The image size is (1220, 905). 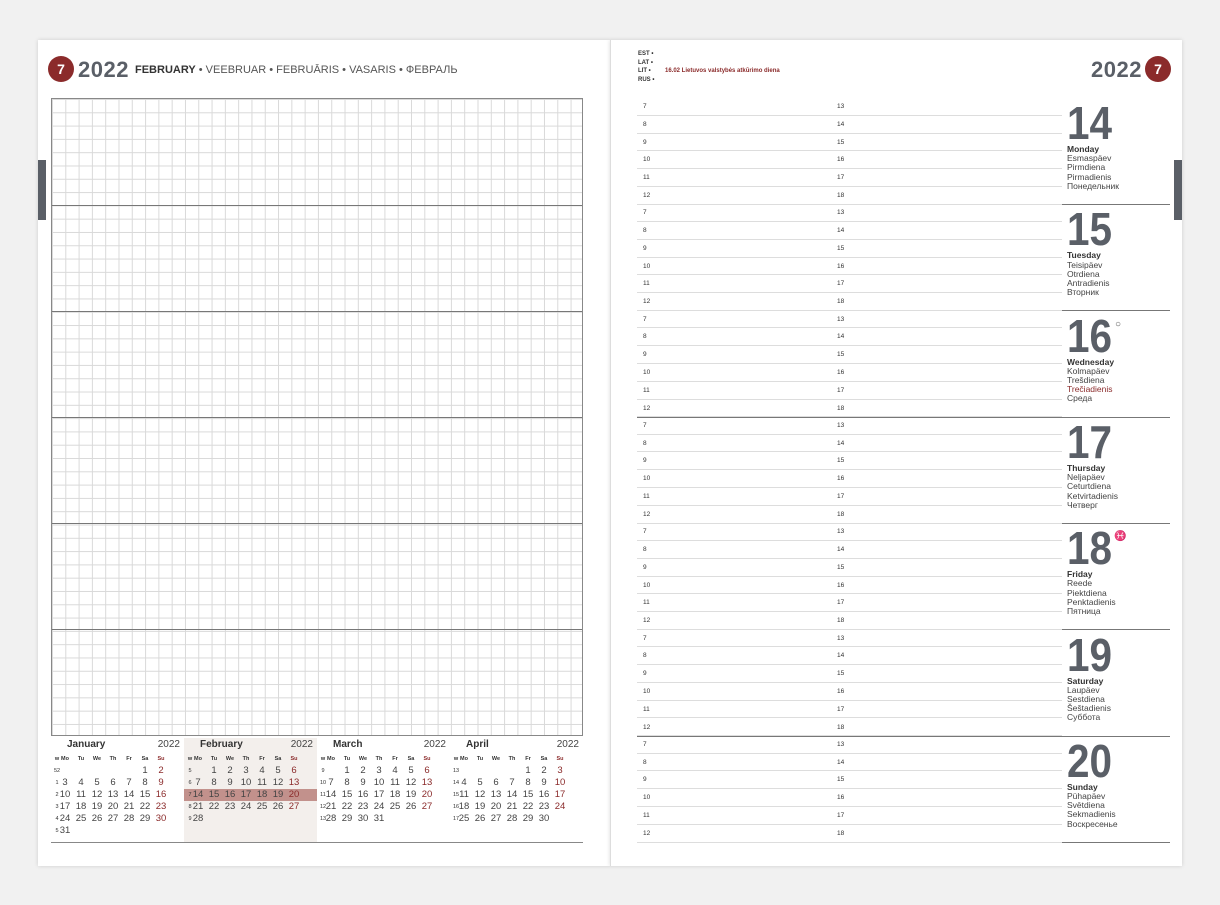 I want to click on calendar-day: 15, so click(x=347, y=795).